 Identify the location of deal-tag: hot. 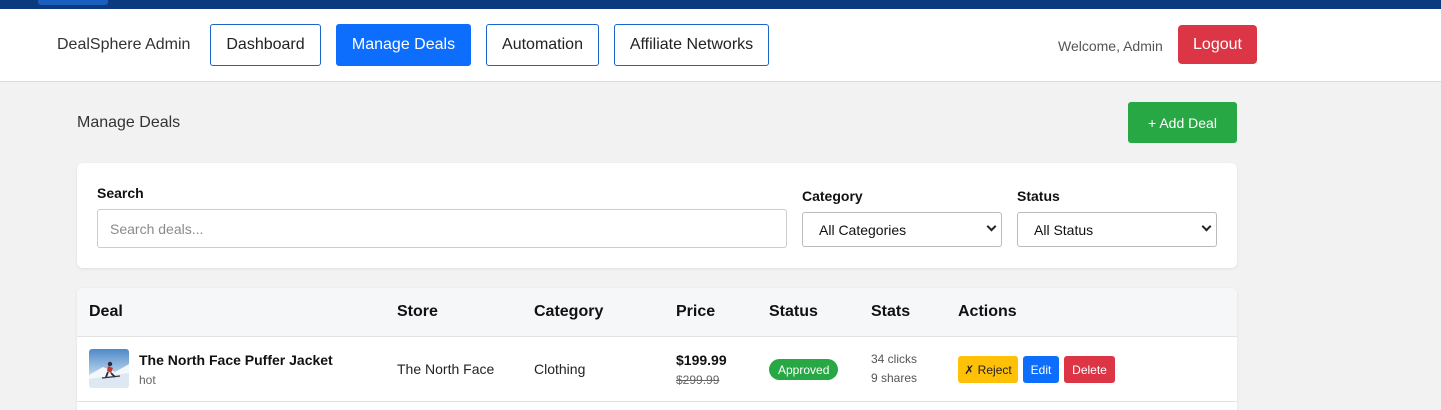
(147, 380).